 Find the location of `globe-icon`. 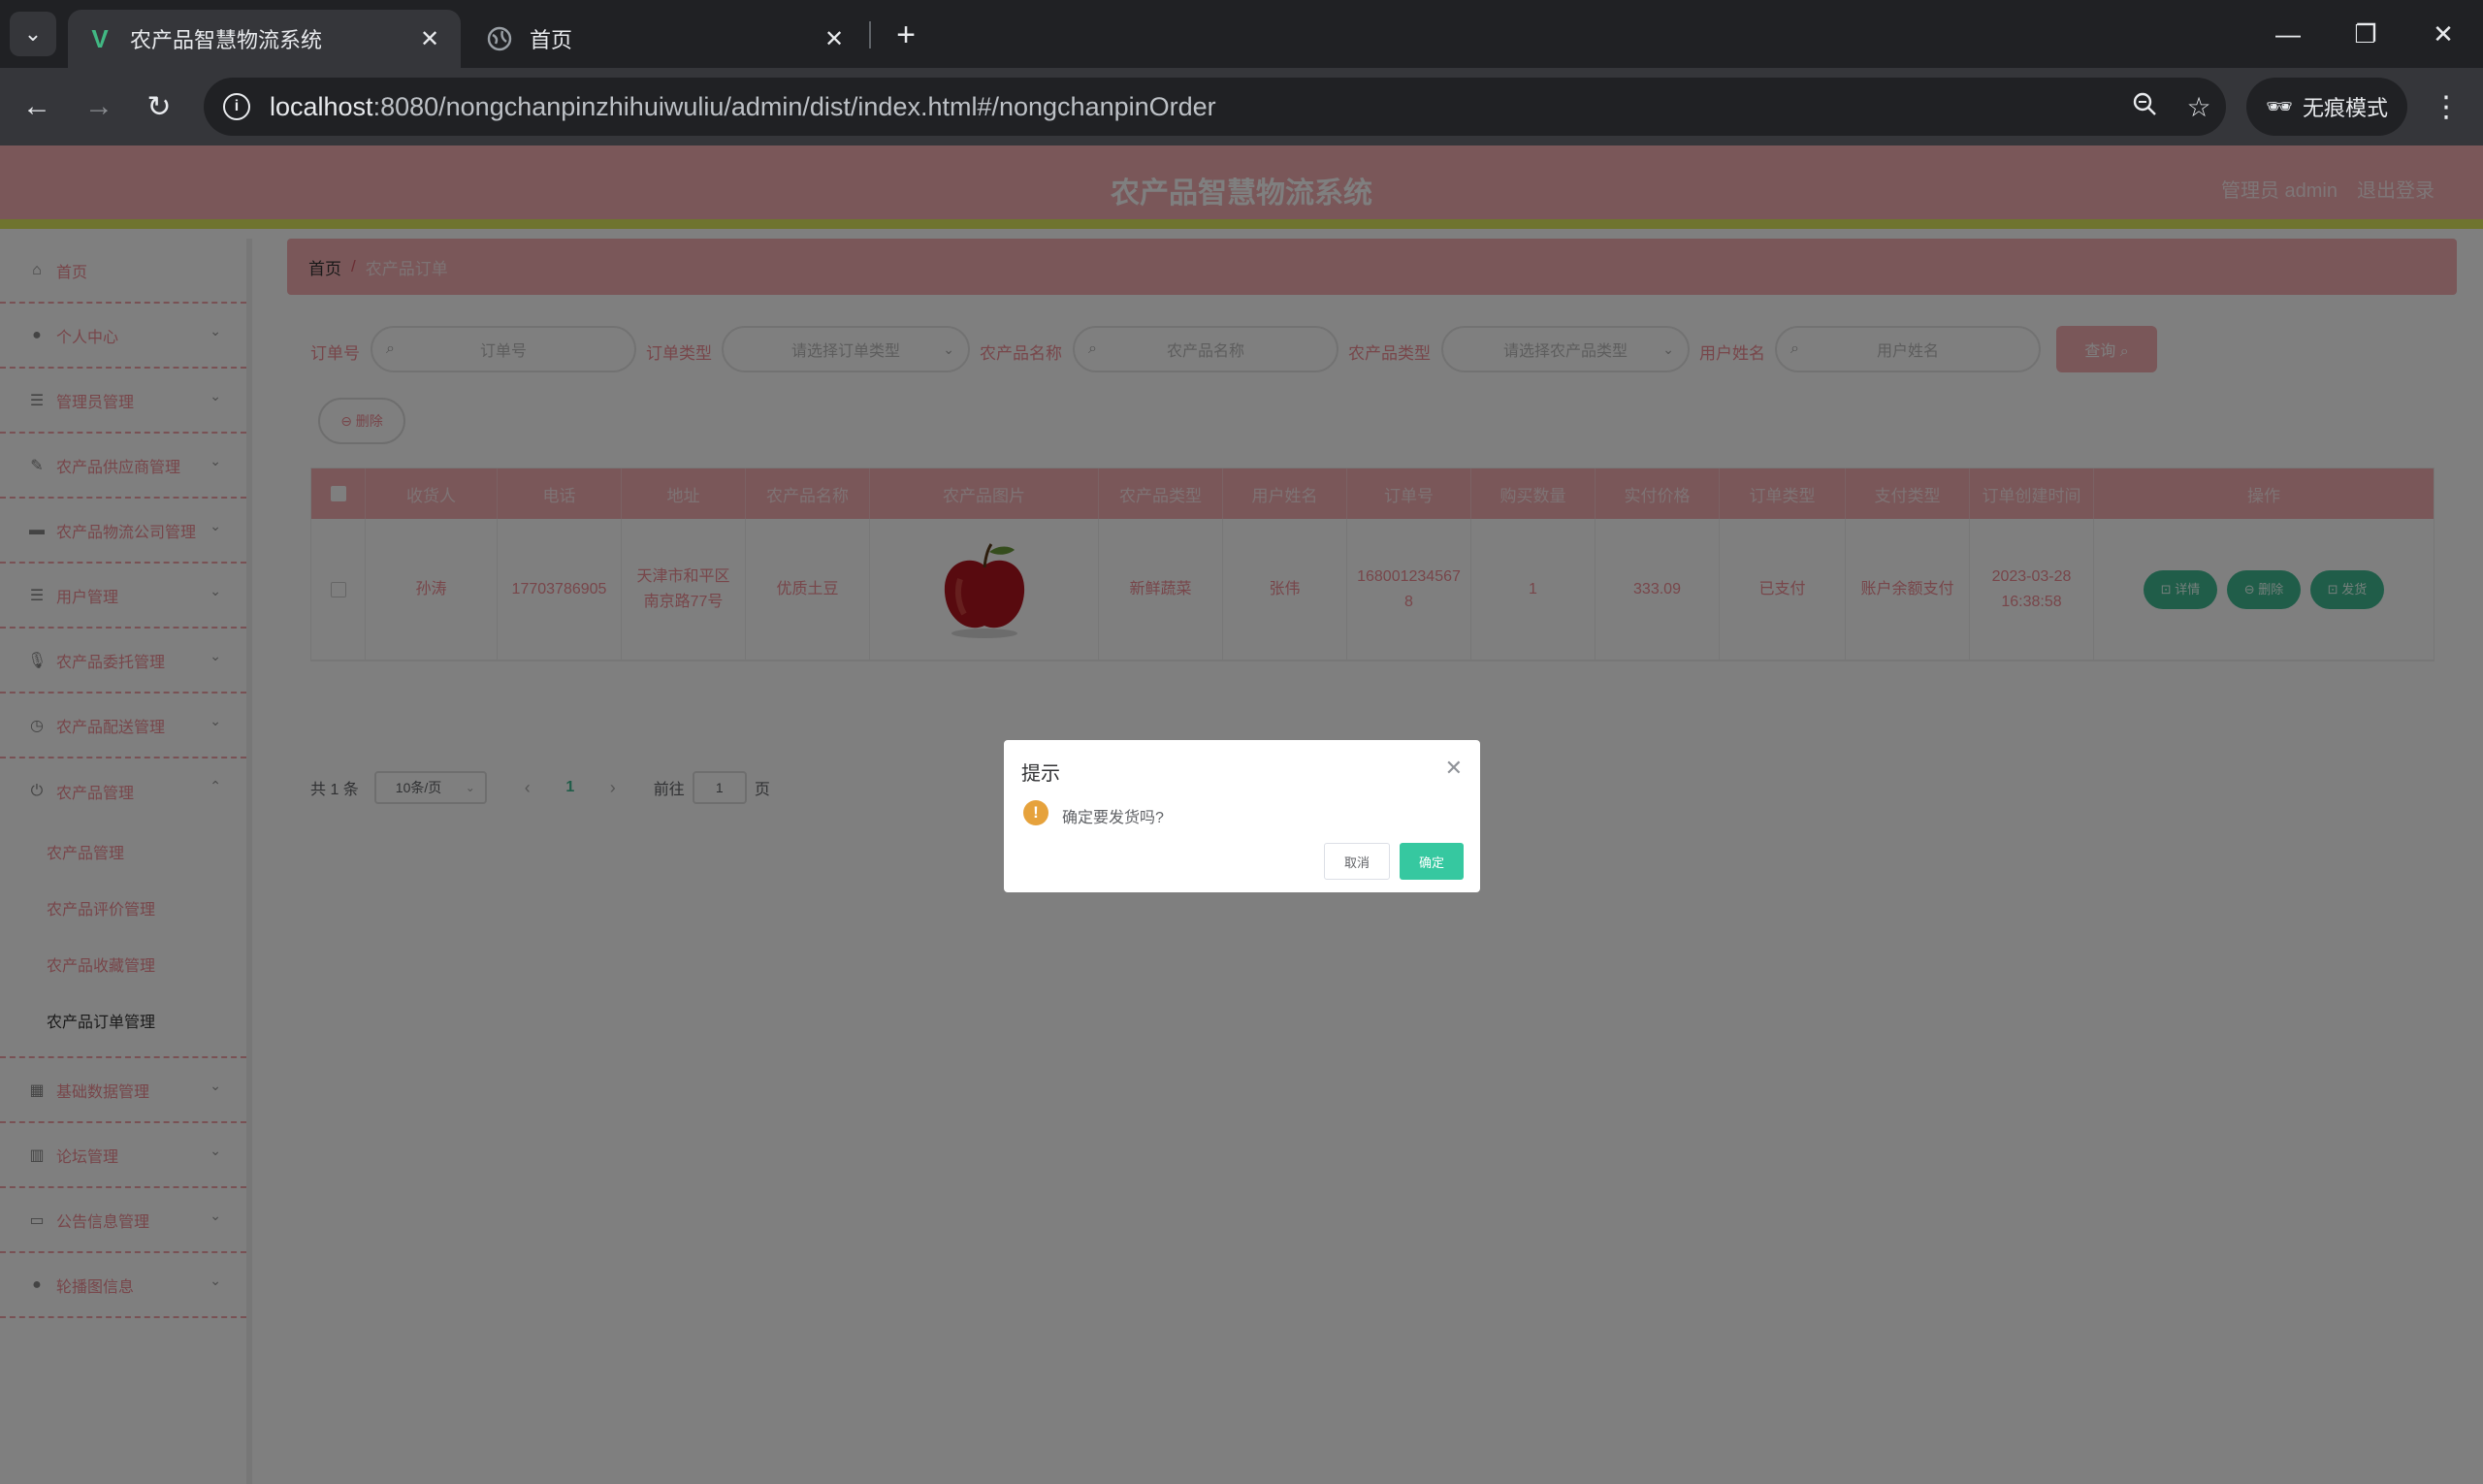

globe-icon is located at coordinates (500, 38).